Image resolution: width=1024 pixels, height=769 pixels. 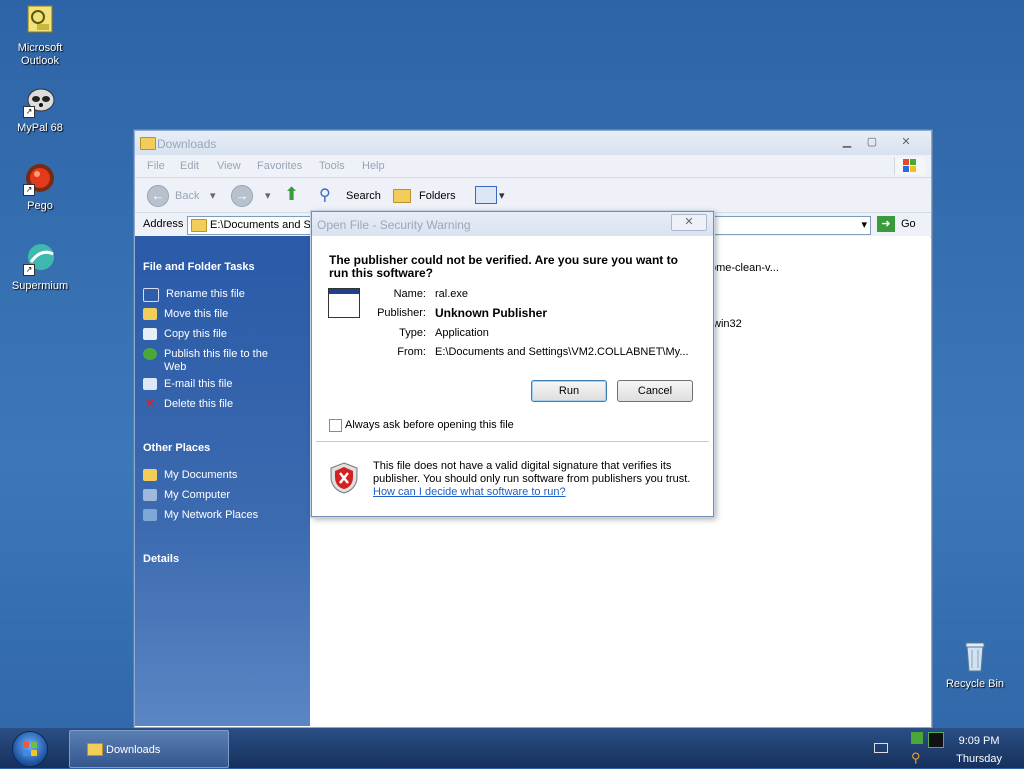 I want to click on field-type-value: Application, so click(x=462, y=333).